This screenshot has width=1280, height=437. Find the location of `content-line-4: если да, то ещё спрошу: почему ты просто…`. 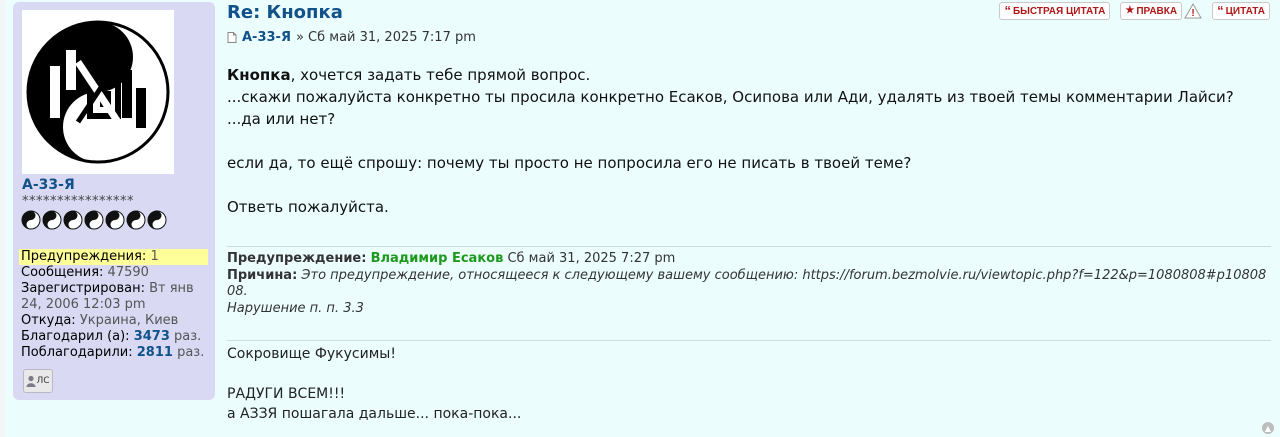

content-line-4: если да, то ещё спрошу: почему ты просто… is located at coordinates (569, 163).